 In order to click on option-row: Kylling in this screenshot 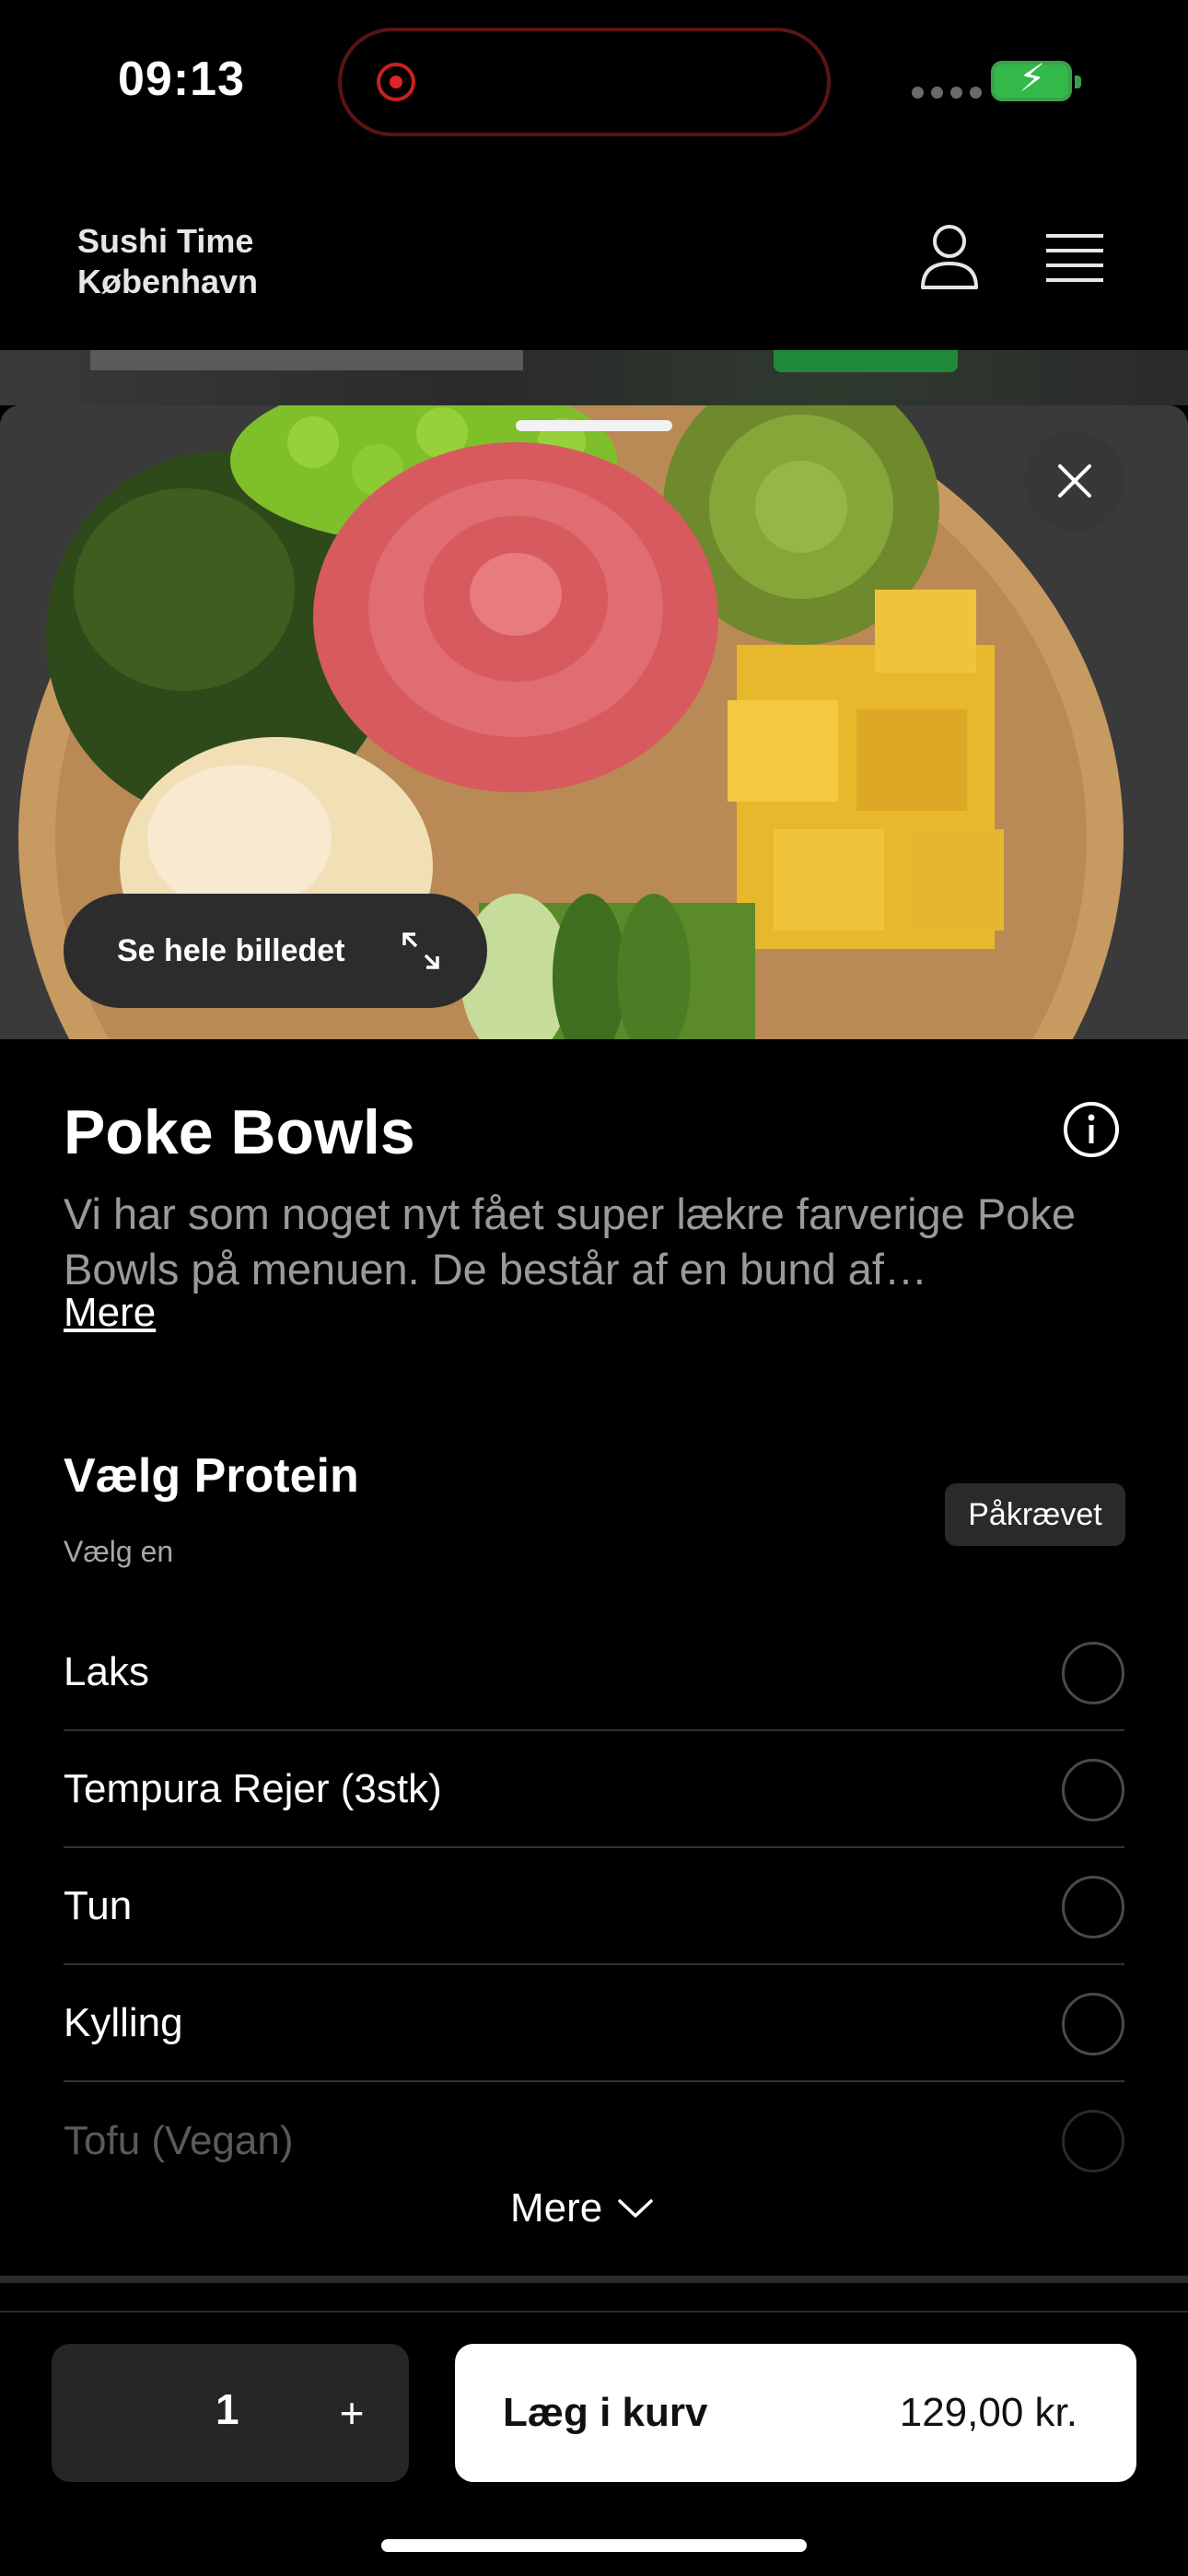, I will do `click(594, 2023)`.